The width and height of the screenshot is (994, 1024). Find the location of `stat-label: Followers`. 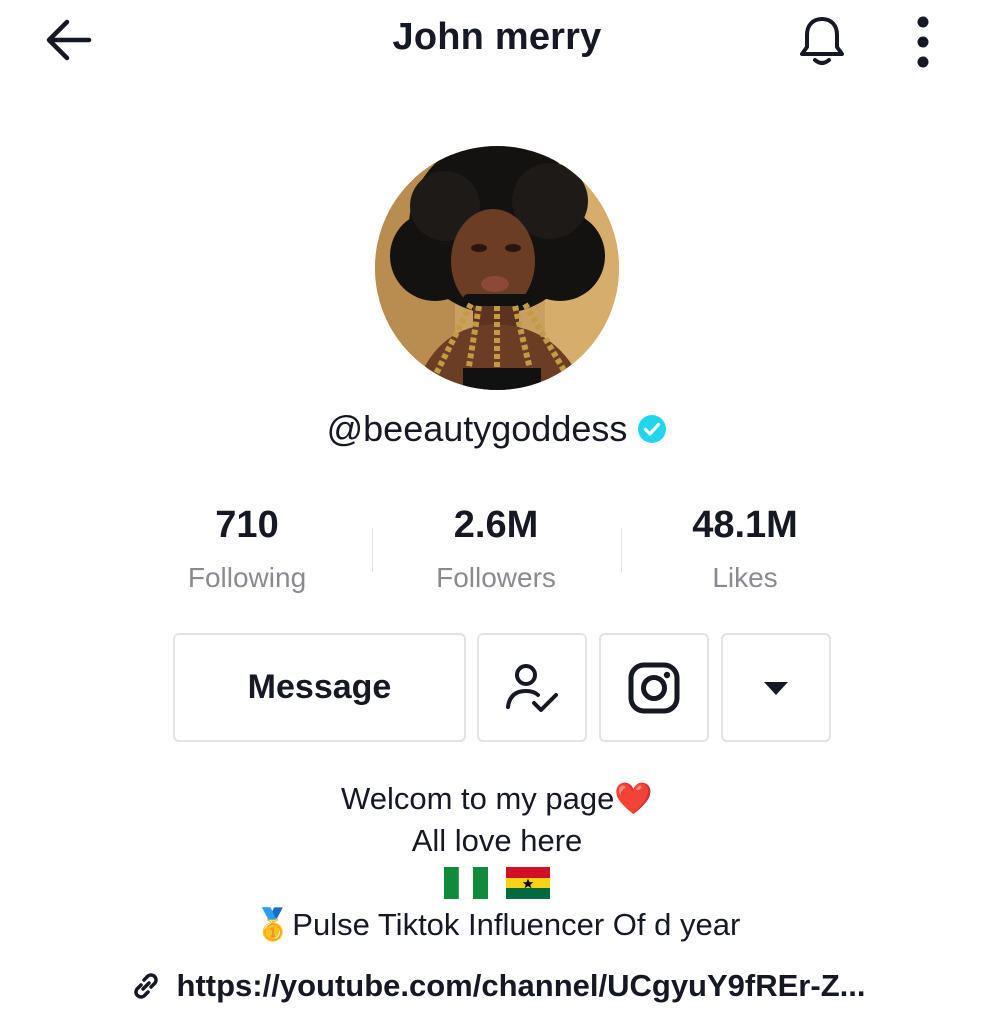

stat-label: Followers is located at coordinates (496, 577).